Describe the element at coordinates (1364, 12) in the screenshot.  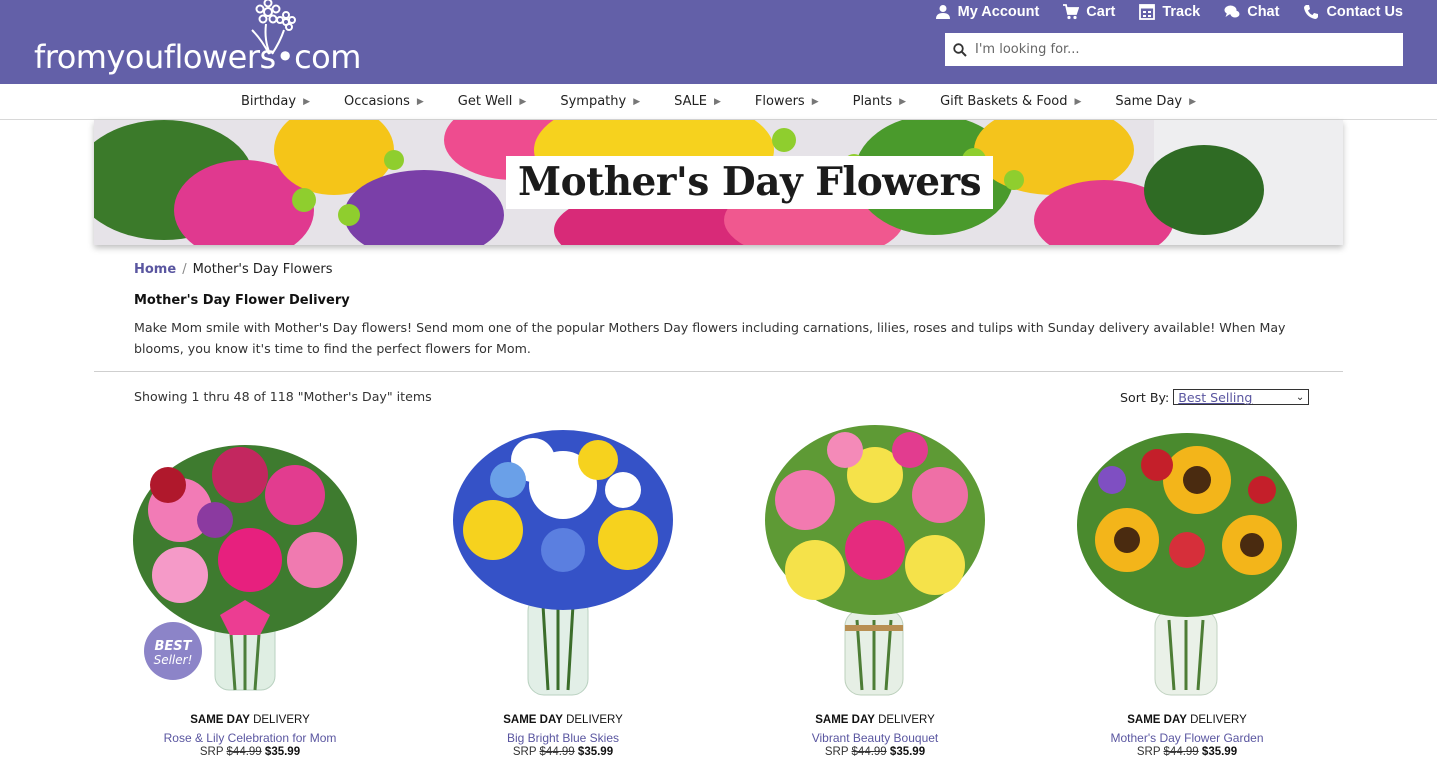
I see `contact-us-label: Contact Us` at that location.